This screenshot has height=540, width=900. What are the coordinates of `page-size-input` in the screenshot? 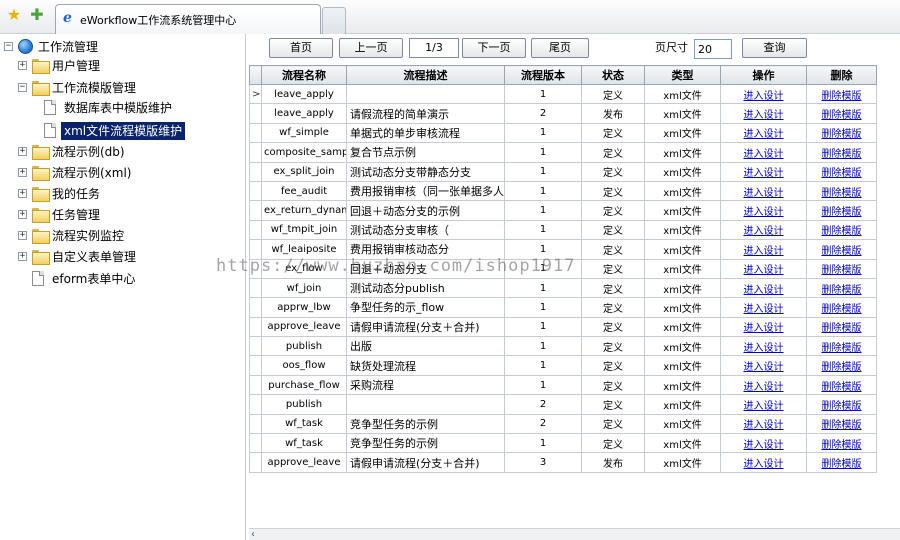 It's located at (713, 49).